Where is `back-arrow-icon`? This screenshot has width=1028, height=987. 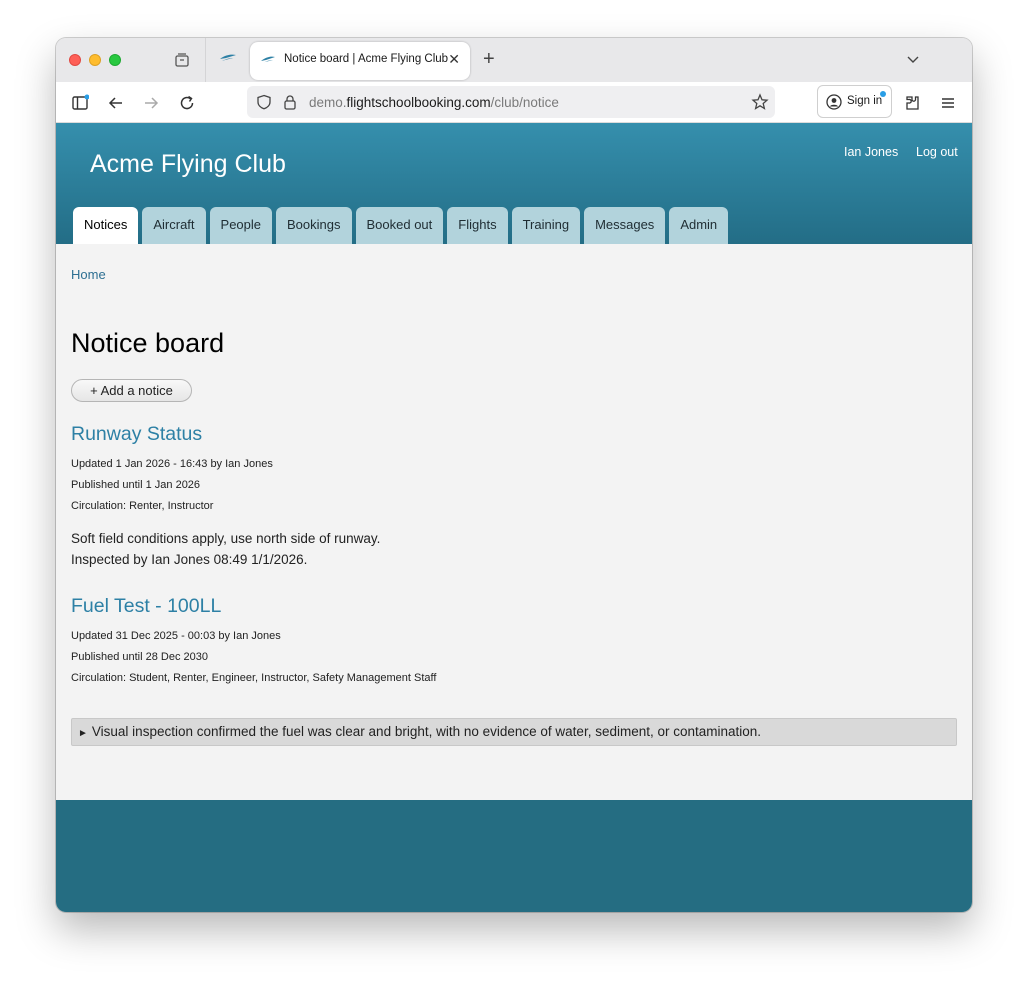
back-arrow-icon is located at coordinates (116, 103).